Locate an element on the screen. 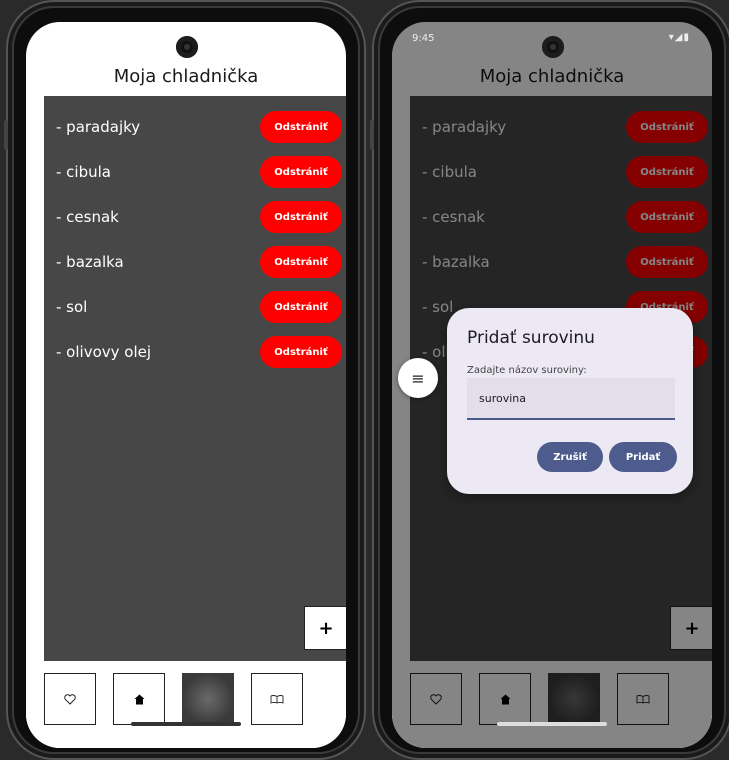 The height and width of the screenshot is (760, 729). nav-home is located at coordinates (139, 699).